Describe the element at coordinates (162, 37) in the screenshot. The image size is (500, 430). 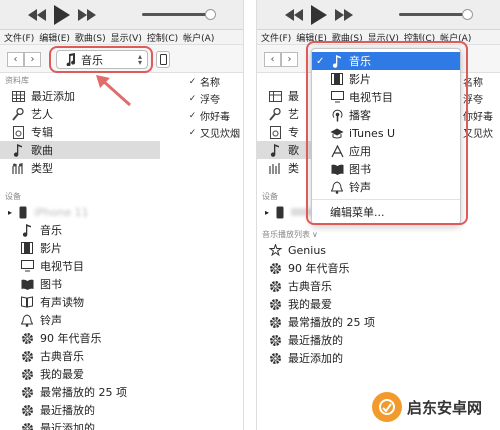
I see `menu-controls: 控制(C)` at that location.